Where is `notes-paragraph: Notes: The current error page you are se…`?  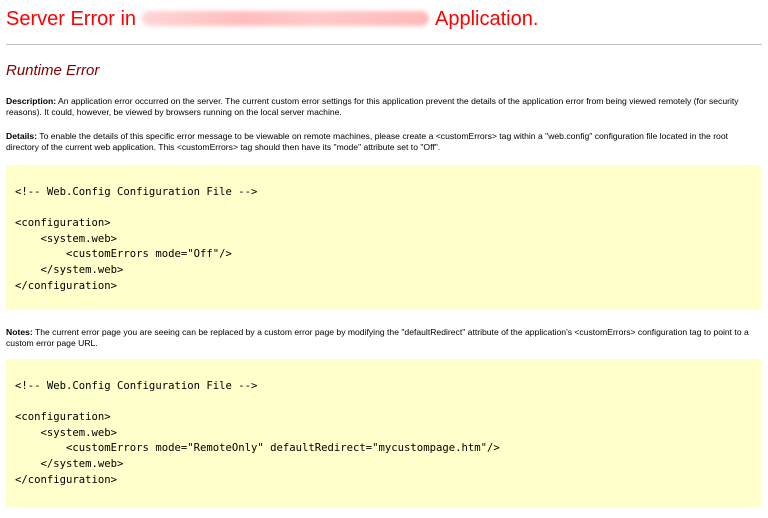
notes-paragraph: Notes: The current error page you are se… is located at coordinates (383, 338).